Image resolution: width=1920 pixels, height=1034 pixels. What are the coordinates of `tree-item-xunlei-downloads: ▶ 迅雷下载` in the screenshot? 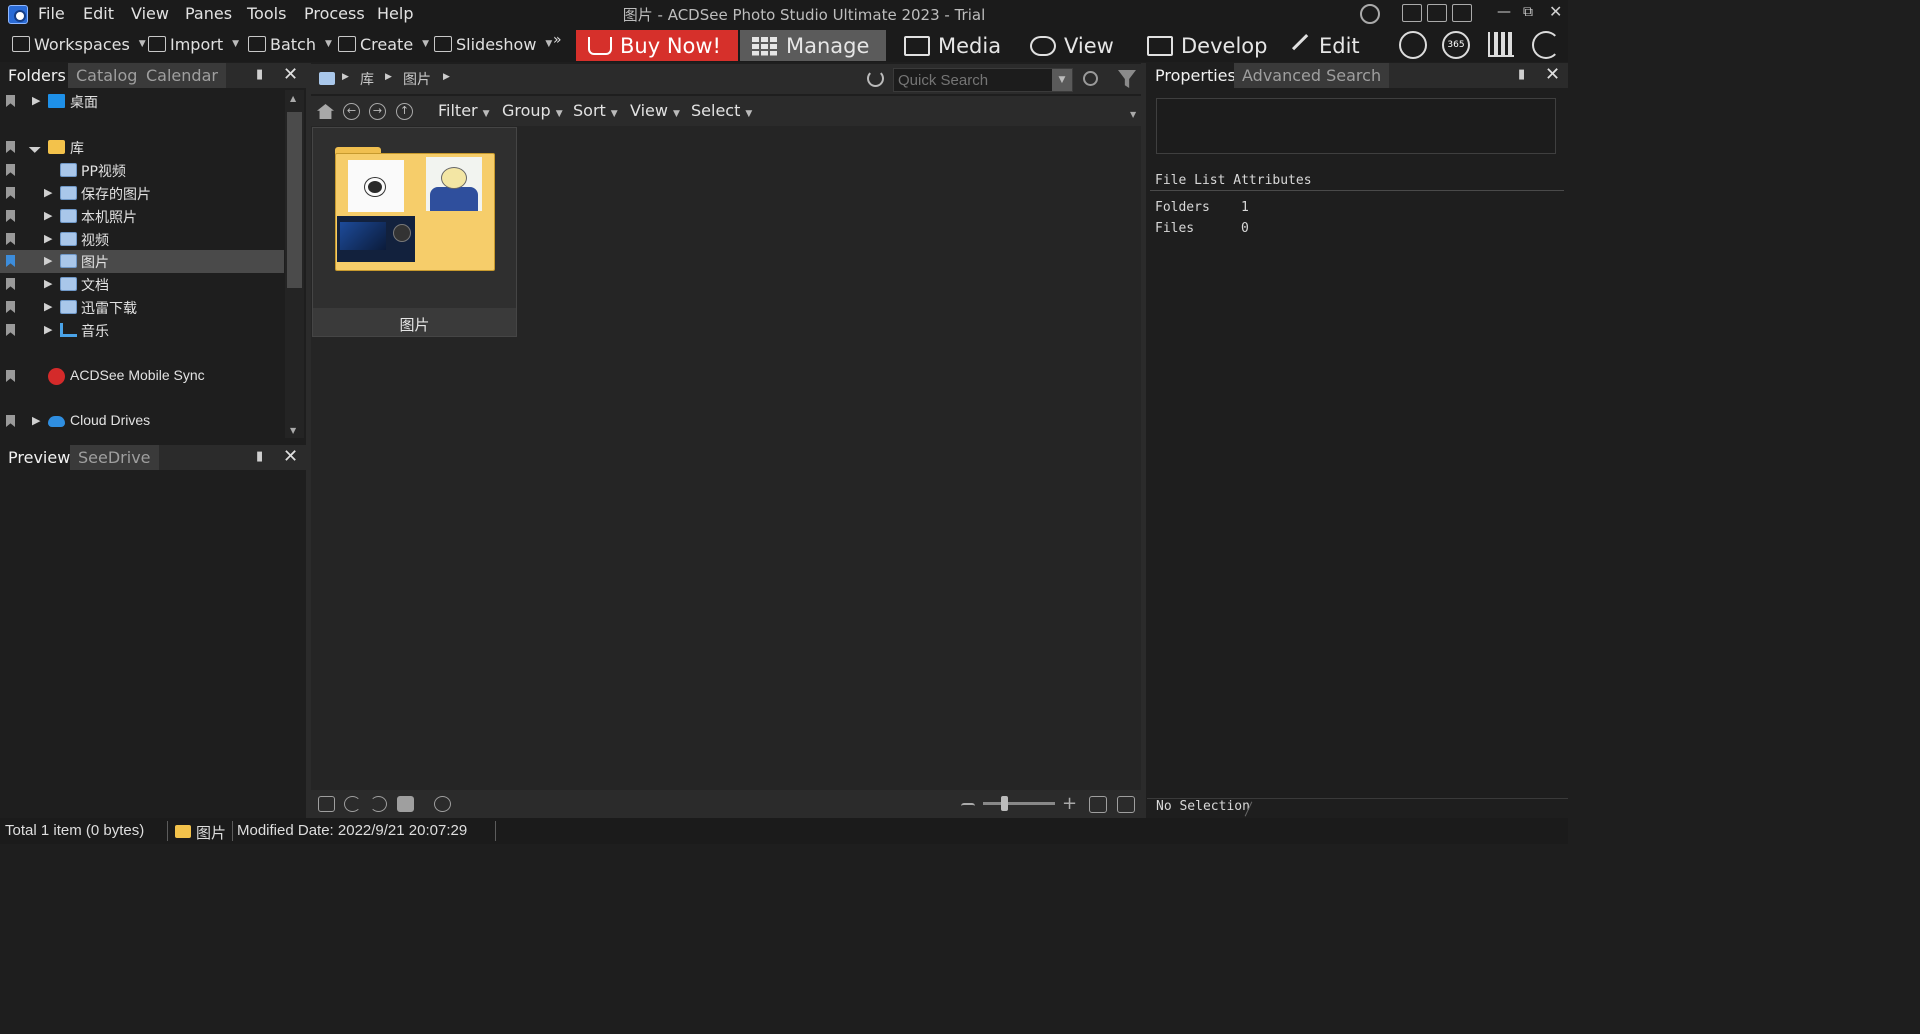 It's located at (142, 307).